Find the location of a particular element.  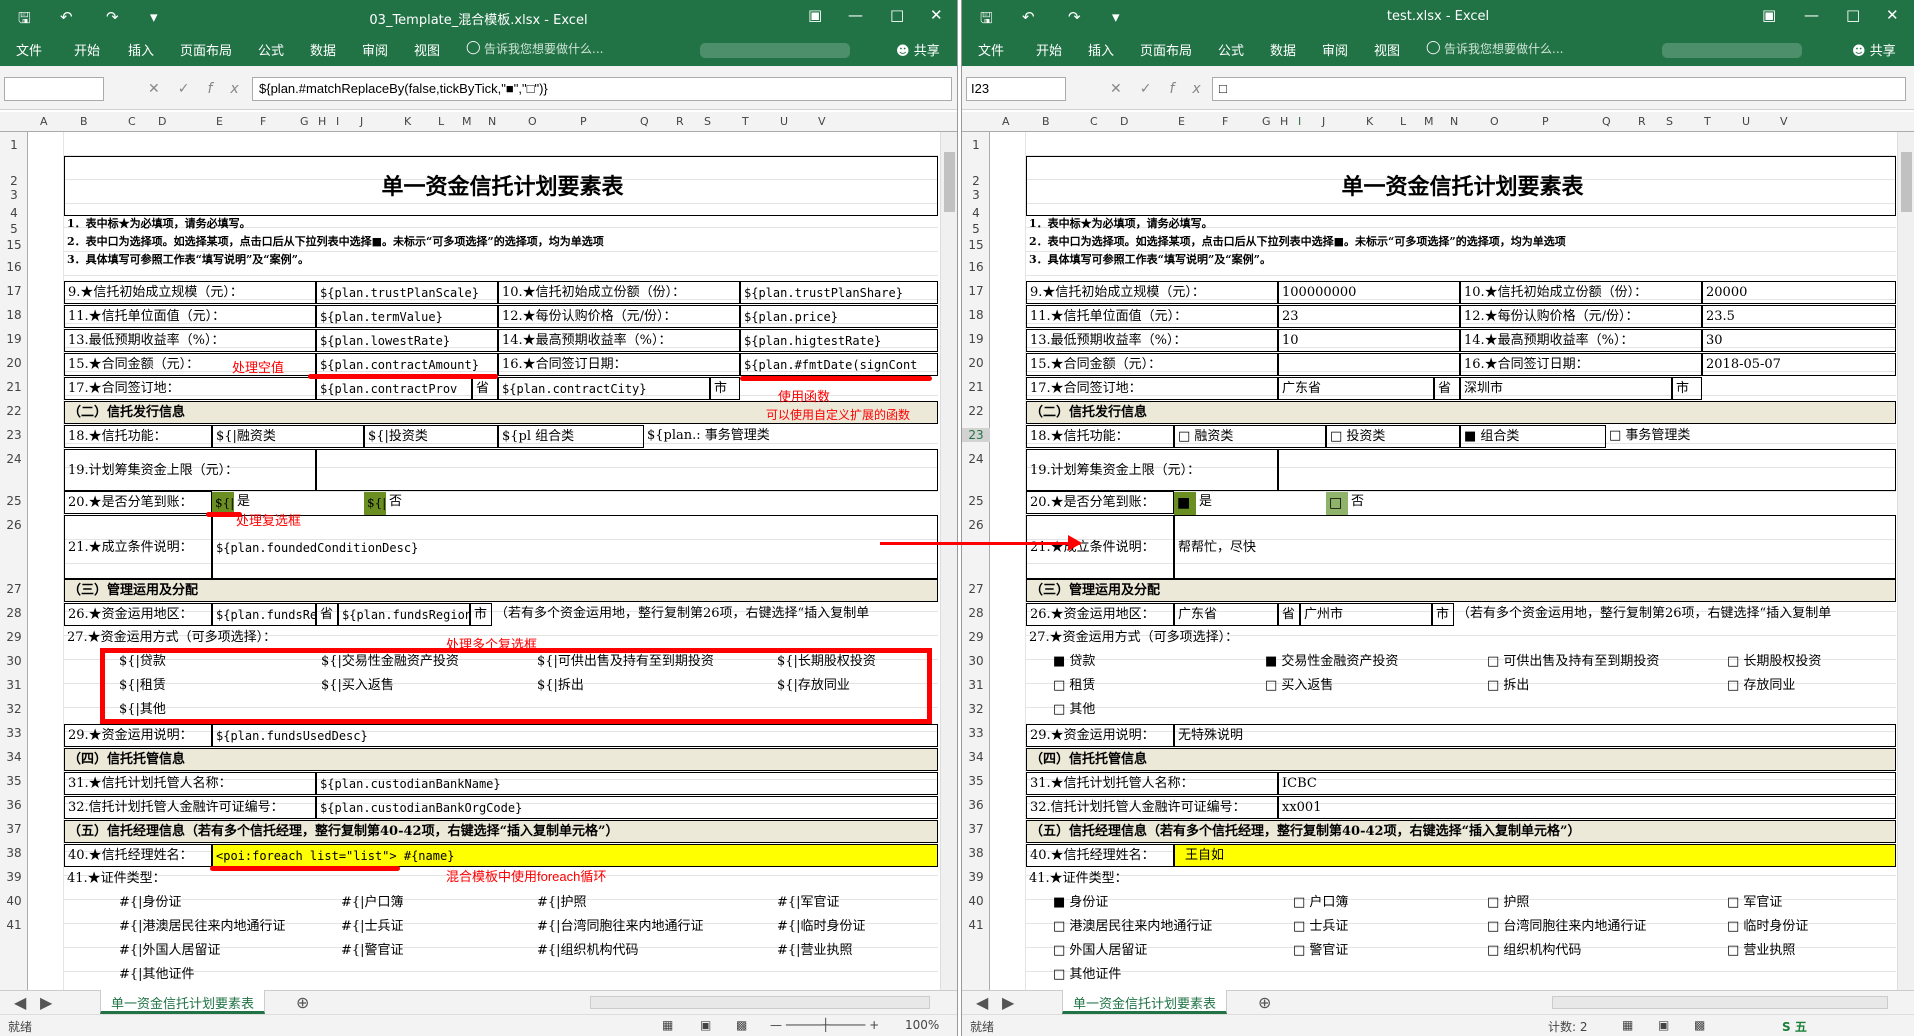

add-sheet-icon: ⊕ is located at coordinates (302, 1002).